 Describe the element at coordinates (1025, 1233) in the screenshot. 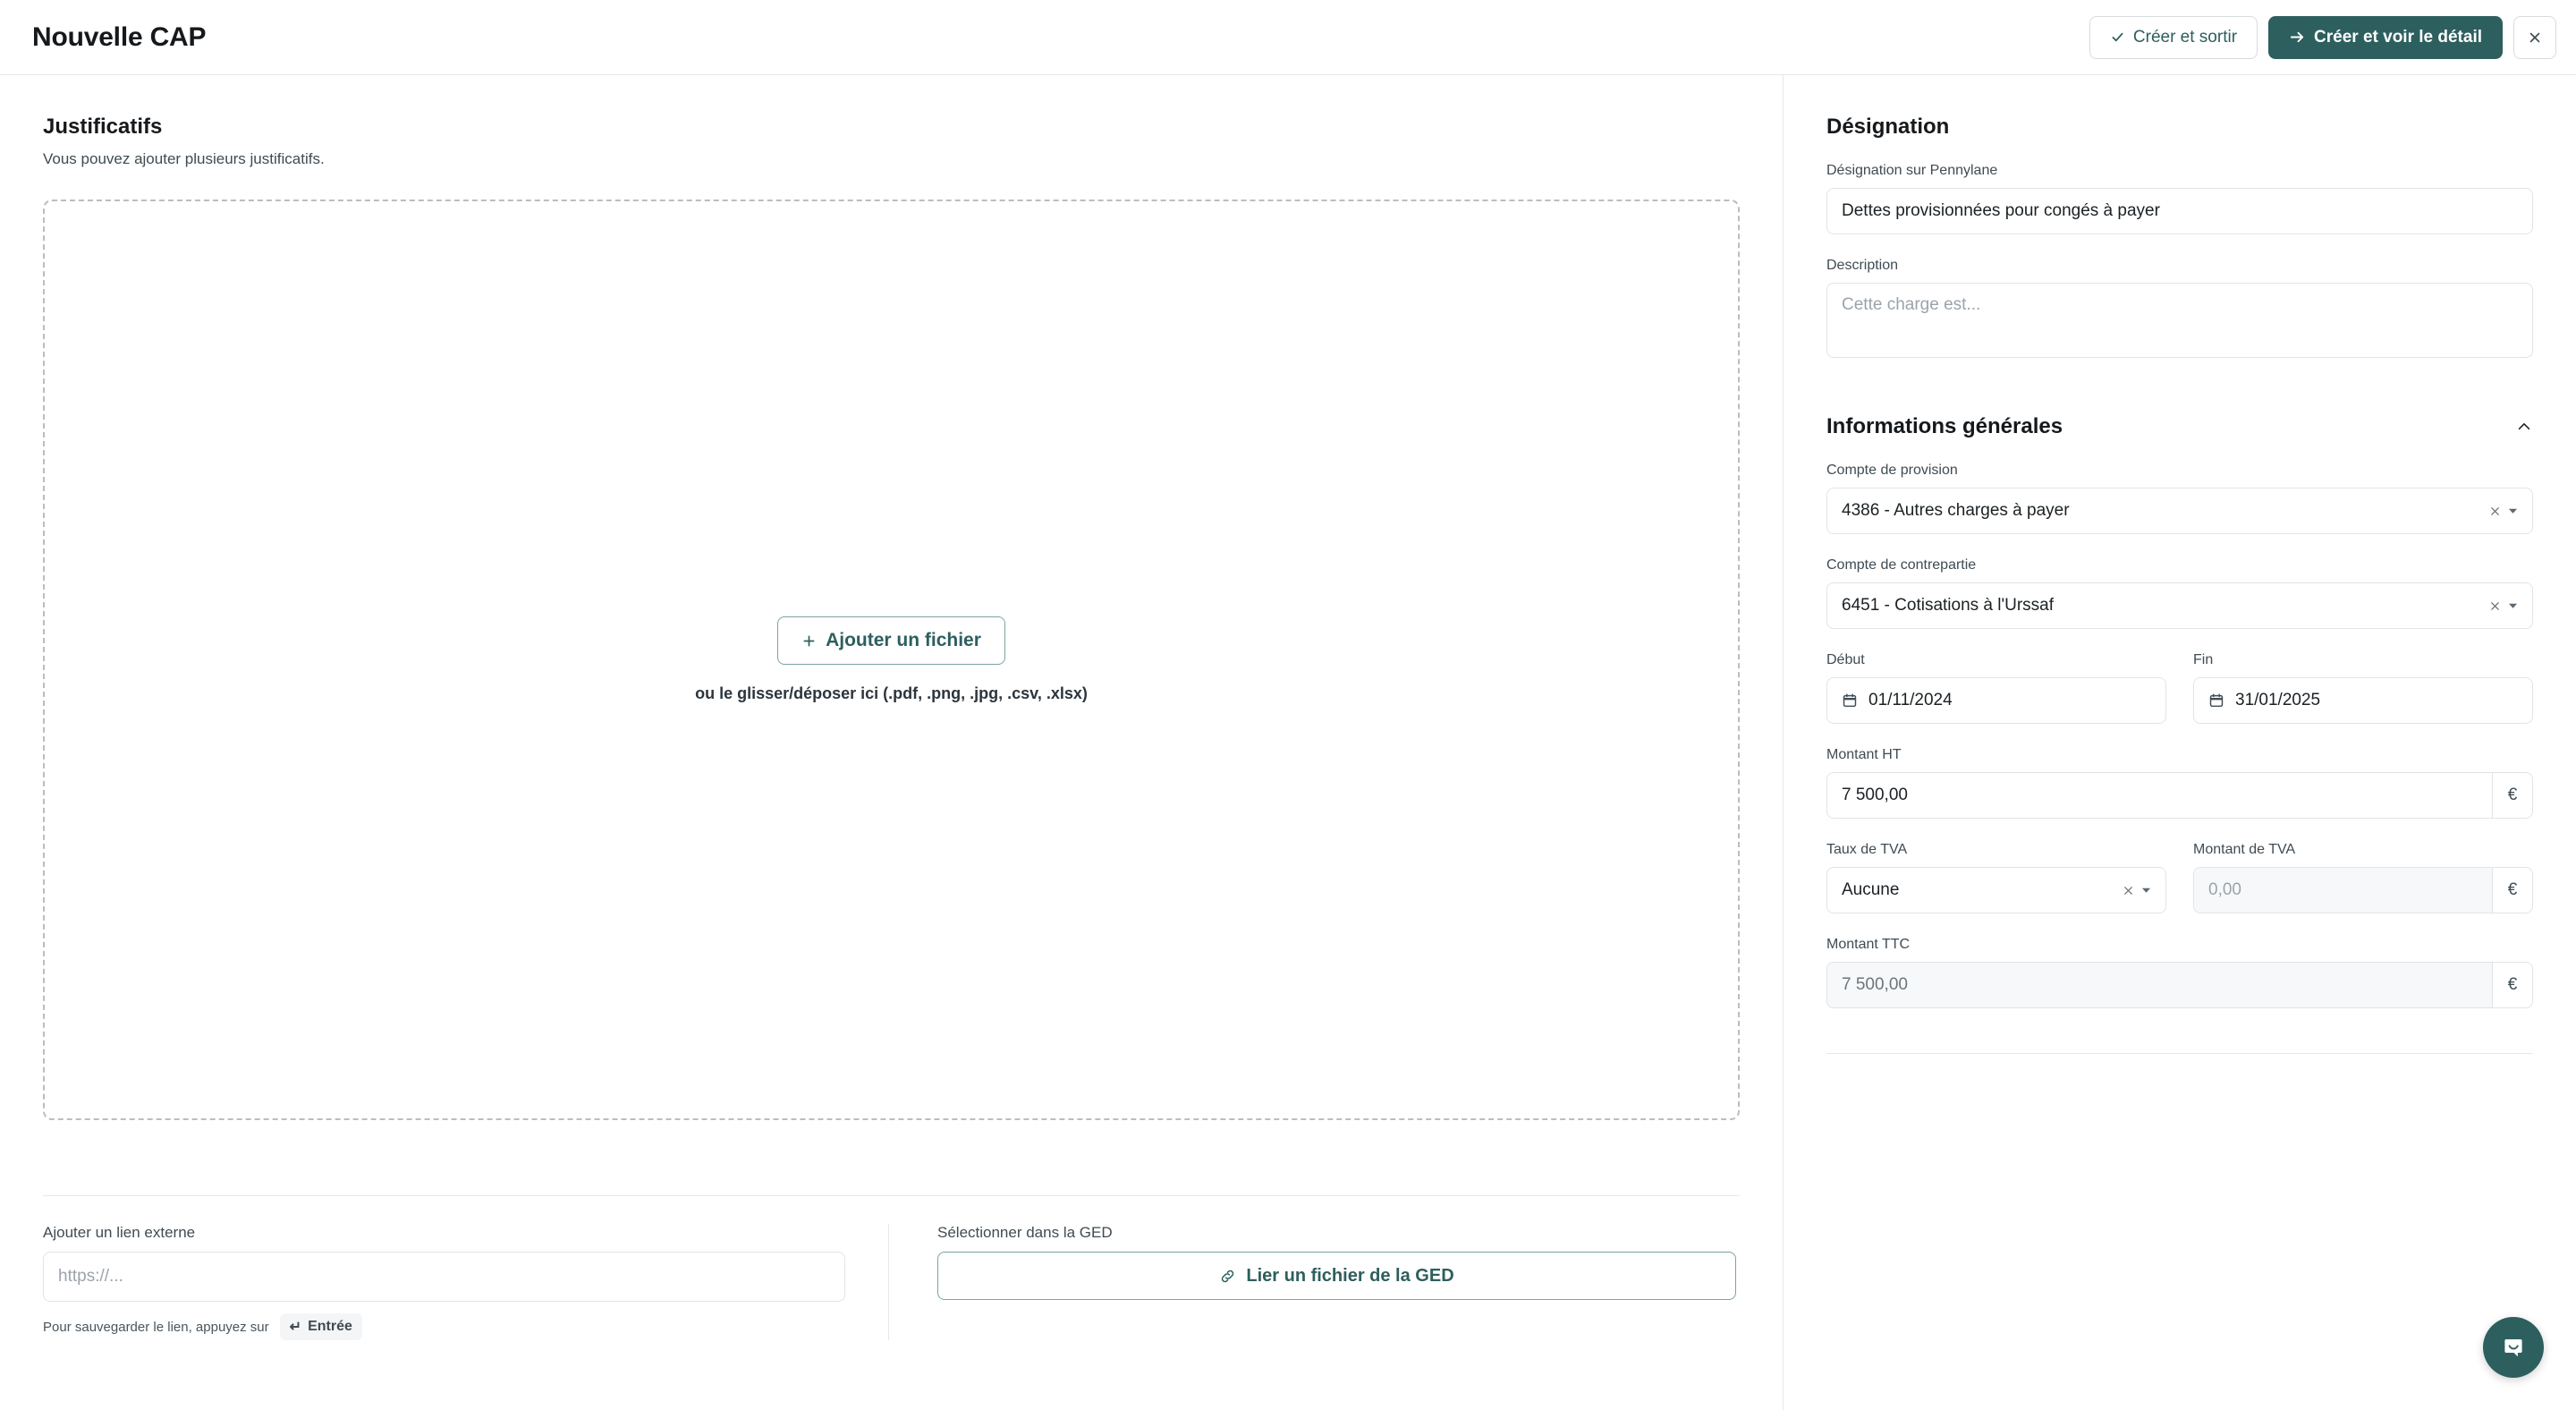

I see `ged-label: Sélectionner dans la GED` at that location.